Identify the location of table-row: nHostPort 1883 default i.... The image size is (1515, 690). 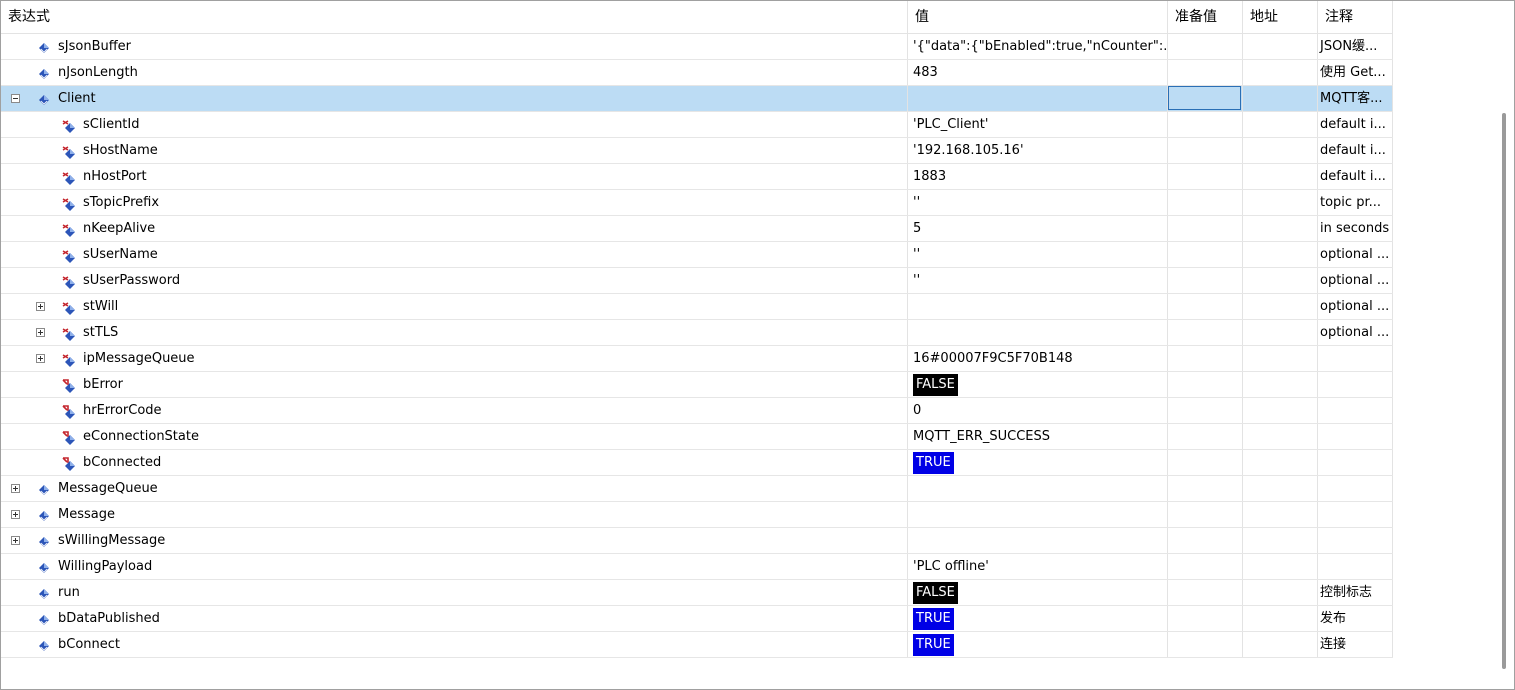
(697, 177).